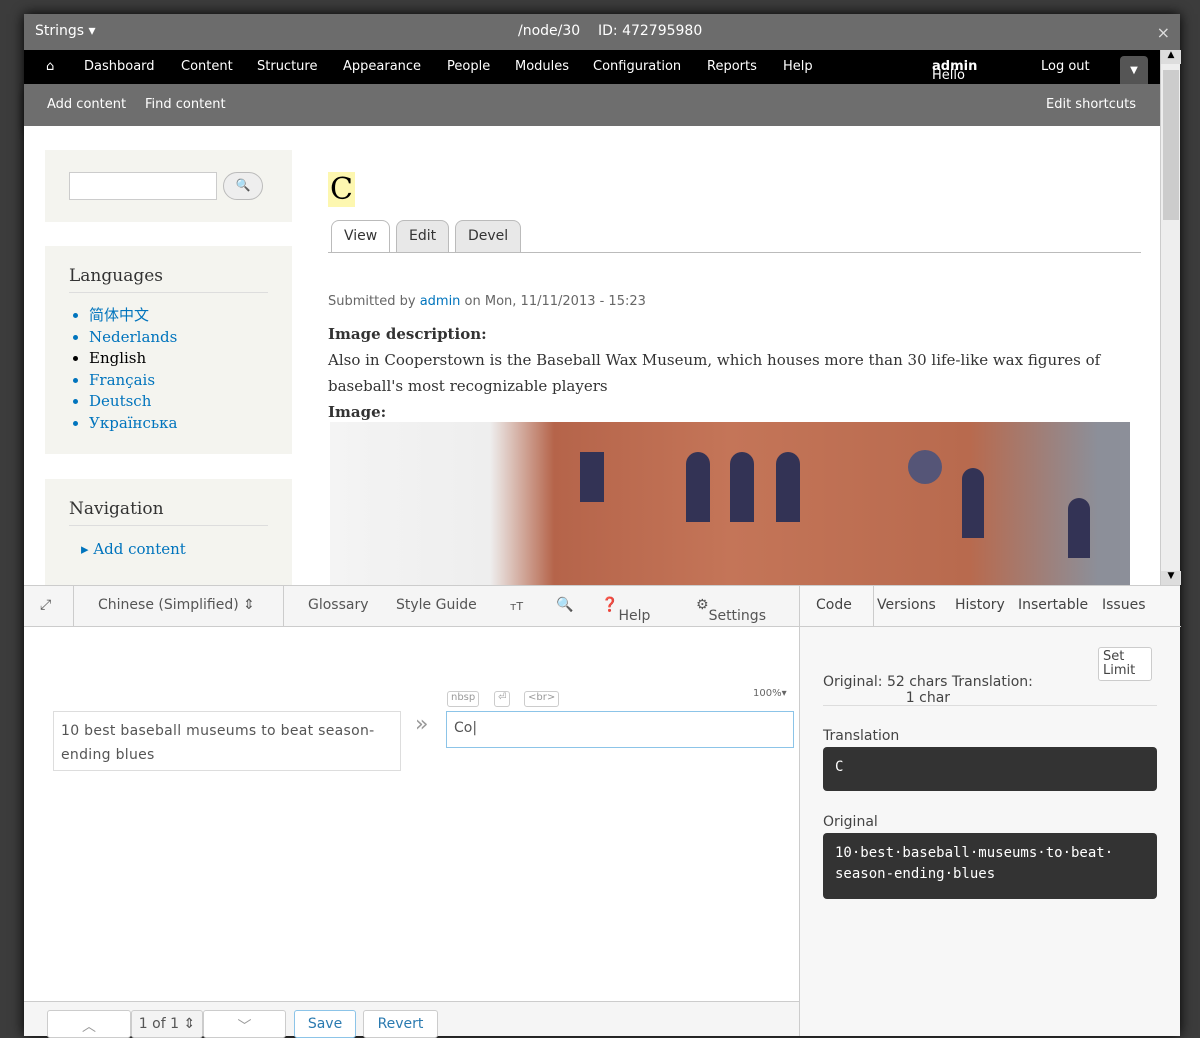 This screenshot has height=1038, width=1200. Describe the element at coordinates (502, 699) in the screenshot. I see `newline-button: ⏎` at that location.